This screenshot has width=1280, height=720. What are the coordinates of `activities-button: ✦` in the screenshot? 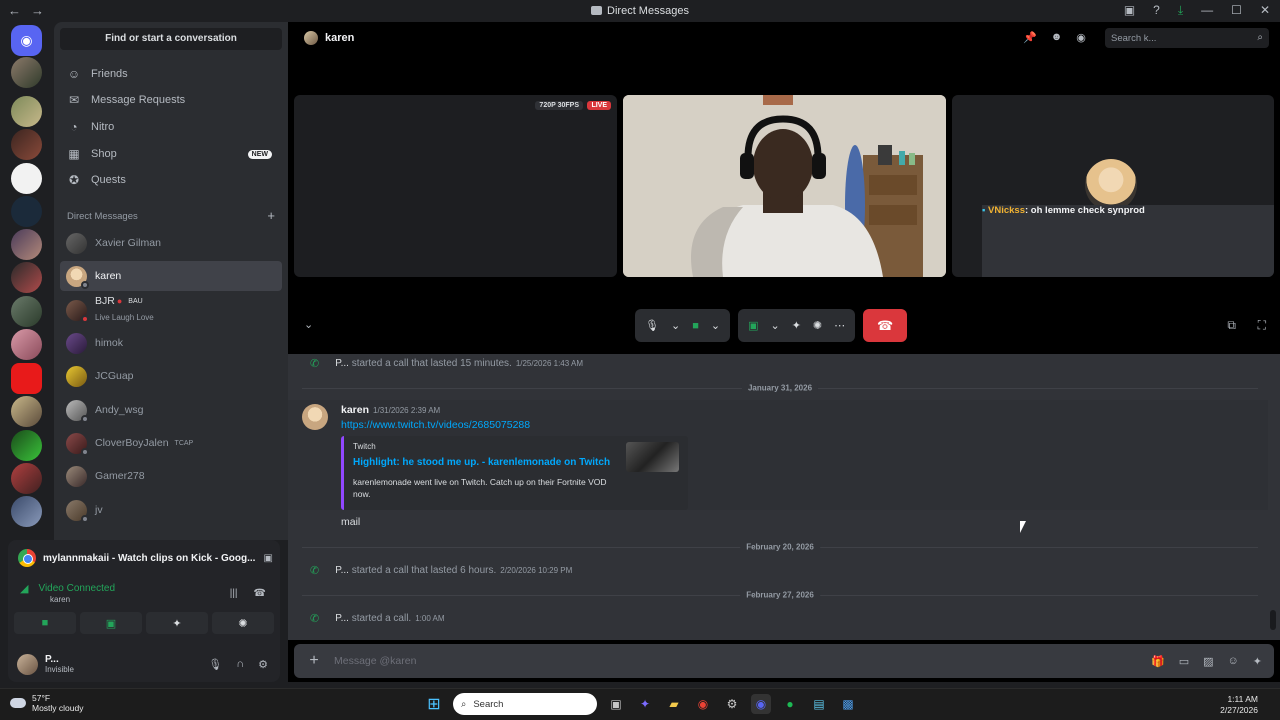 It's located at (177, 623).